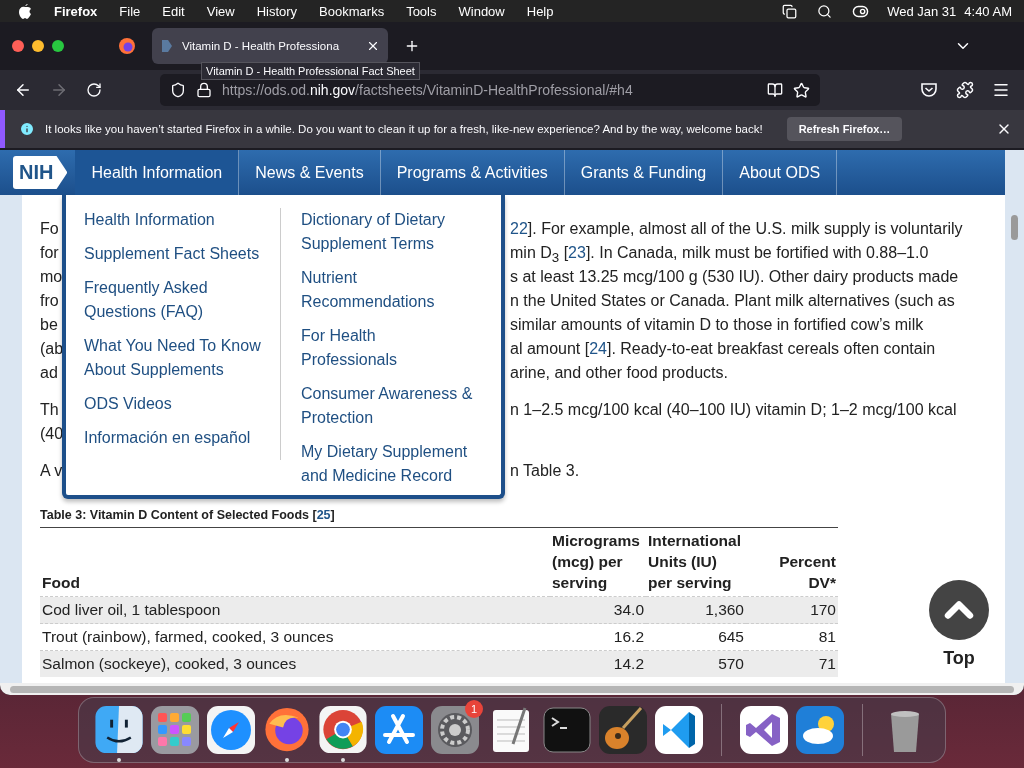  I want to click on back-to-top-label: Top, so click(959, 658).